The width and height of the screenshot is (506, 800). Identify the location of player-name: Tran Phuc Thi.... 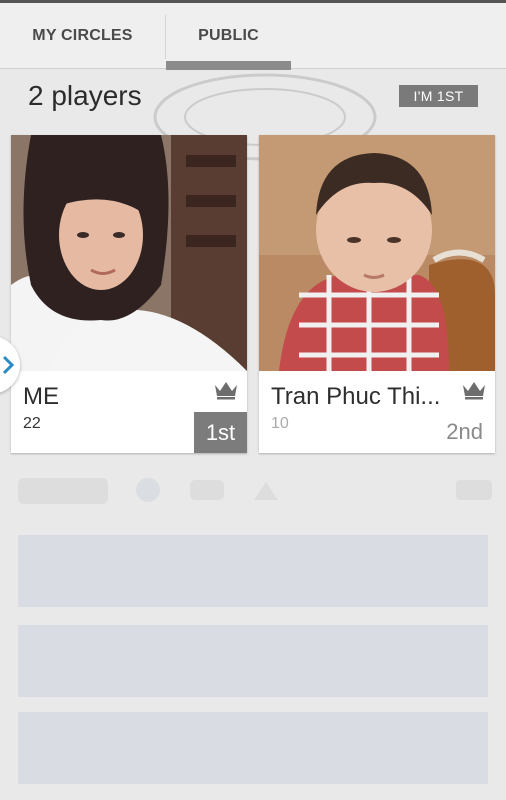
(356, 396).